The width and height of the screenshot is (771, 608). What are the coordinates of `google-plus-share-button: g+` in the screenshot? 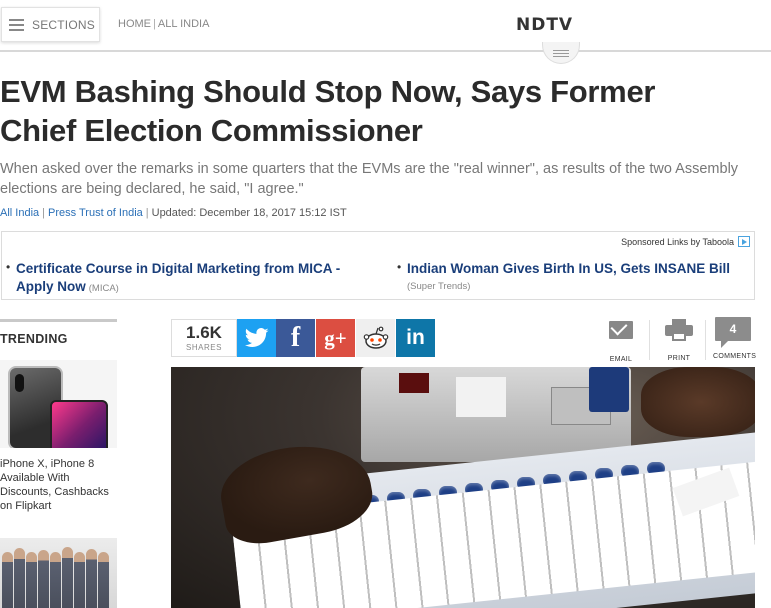 It's located at (335, 338).